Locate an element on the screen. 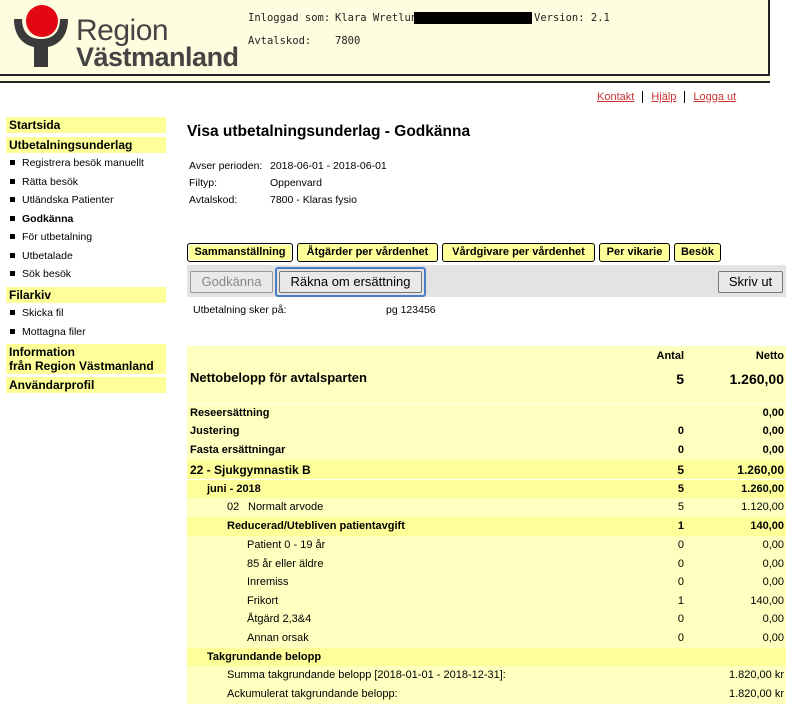  top-links: Kontakt Hjälp Logga ut is located at coordinates (666, 97).